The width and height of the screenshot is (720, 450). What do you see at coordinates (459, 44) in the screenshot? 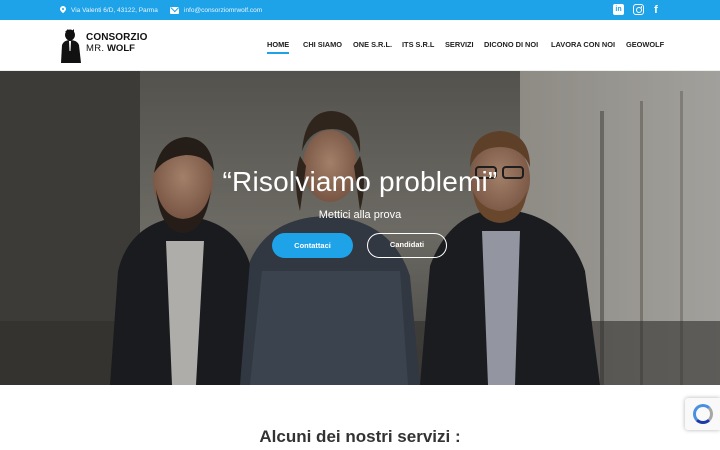
I see `nav-servizi: SERVIZI` at bounding box center [459, 44].